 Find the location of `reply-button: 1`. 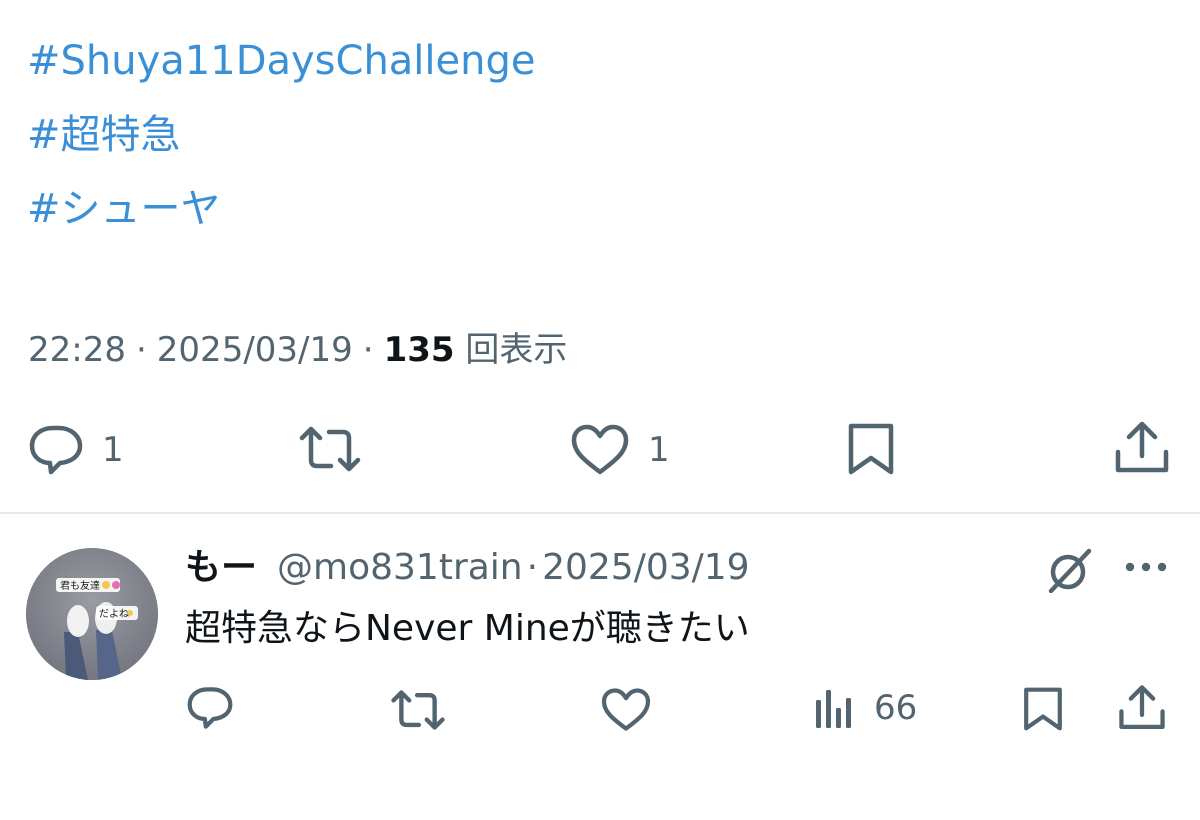

reply-button: 1 is located at coordinates (76, 450).